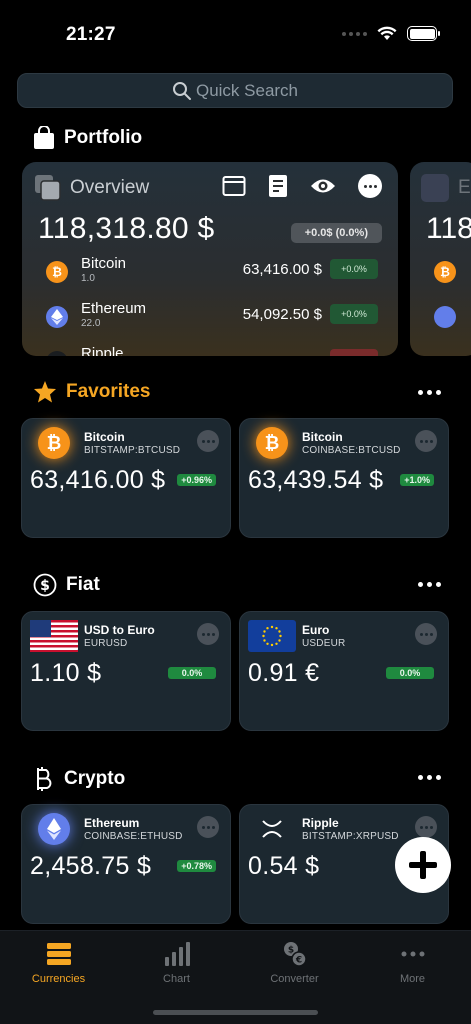 Image resolution: width=471 pixels, height=1024 pixels. I want to click on tile-symbol: EURUSD, so click(106, 643).